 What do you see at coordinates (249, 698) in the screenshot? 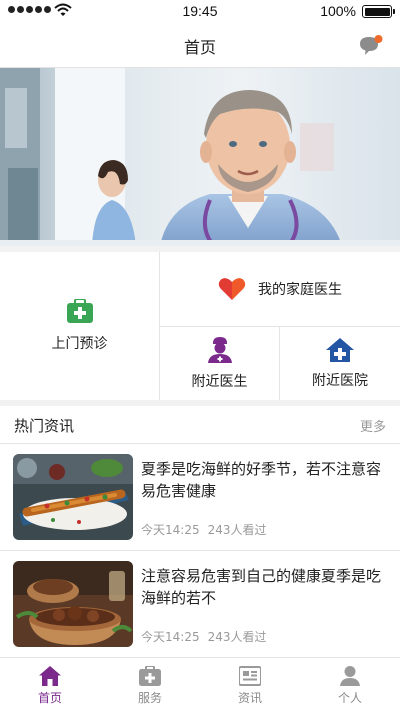
I see `tab-news-label: 资讯` at bounding box center [249, 698].